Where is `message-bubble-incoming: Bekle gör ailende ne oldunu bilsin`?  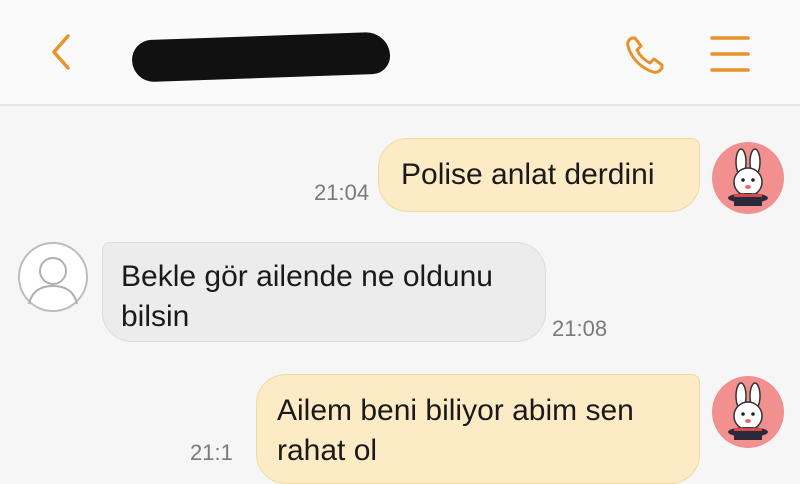 message-bubble-incoming: Bekle gör ailende ne oldunu bilsin is located at coordinates (324, 292).